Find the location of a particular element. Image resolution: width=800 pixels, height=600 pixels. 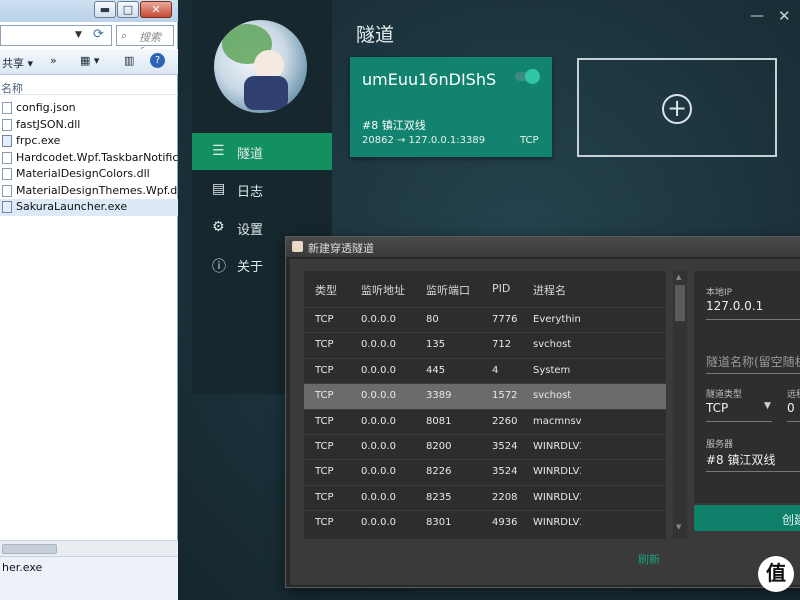

search-icon: ⌕ is located at coordinates (124, 35).